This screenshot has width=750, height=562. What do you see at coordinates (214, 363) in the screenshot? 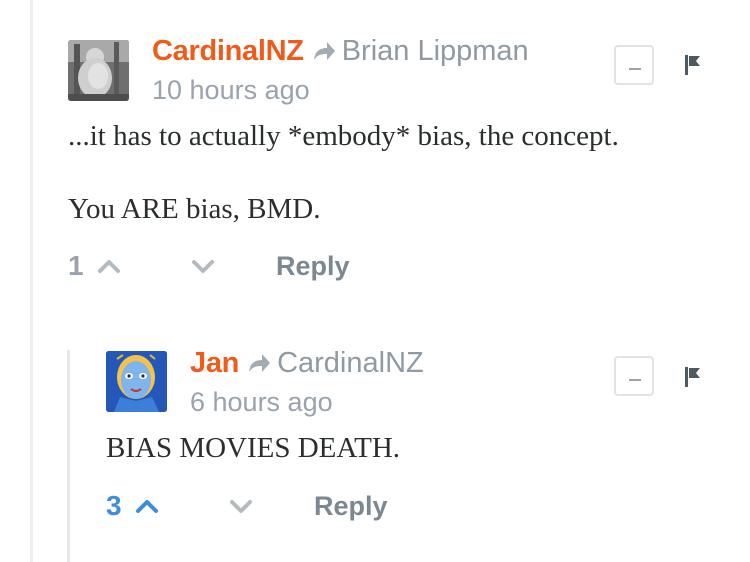
I see `author-name: Jan` at bounding box center [214, 363].